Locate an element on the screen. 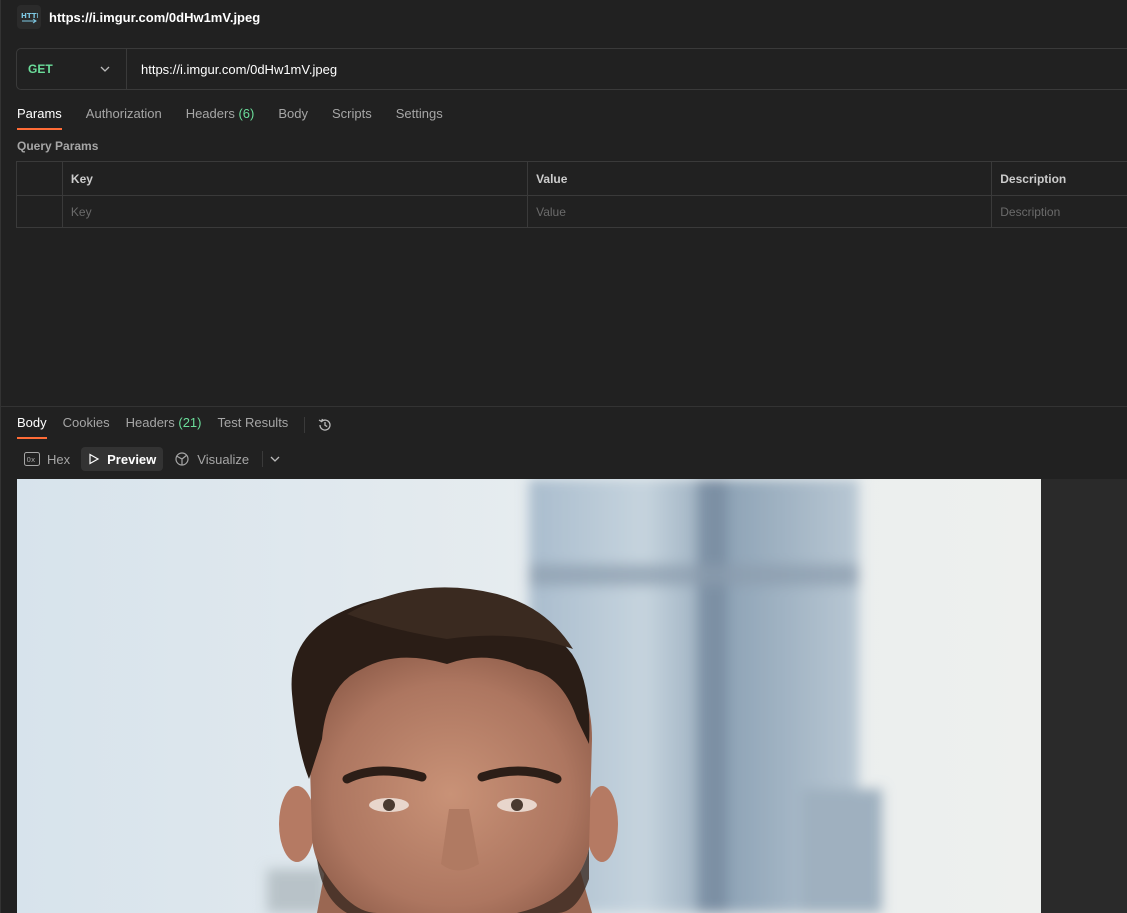 This screenshot has height=913, width=1127. column-header-value: Value is located at coordinates (760, 178).